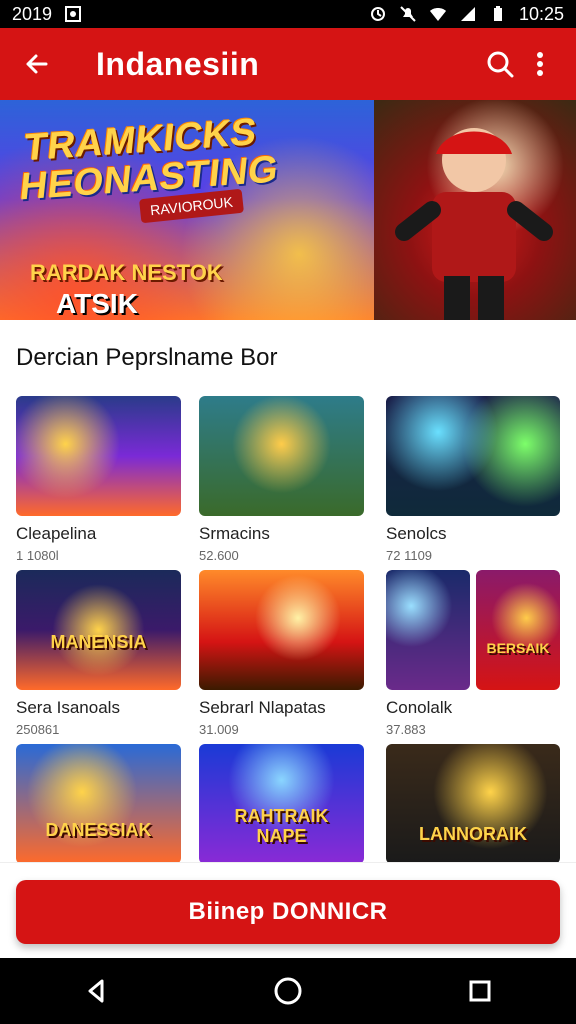 The image size is (576, 1024). I want to click on game-thumbnail: BERSAIK, so click(473, 630).